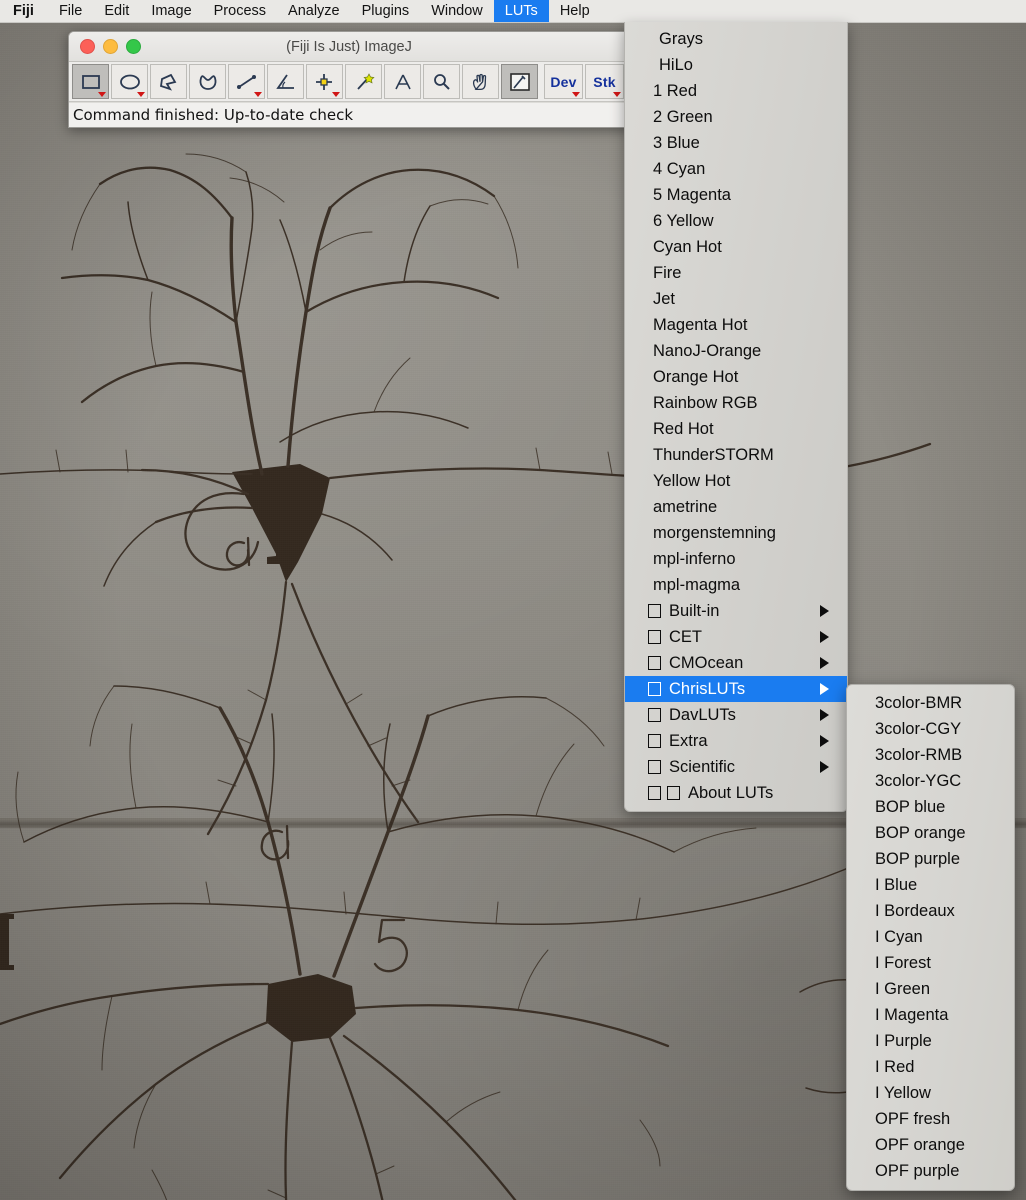  What do you see at coordinates (575, 11) in the screenshot?
I see `menubar-item-help: Help` at bounding box center [575, 11].